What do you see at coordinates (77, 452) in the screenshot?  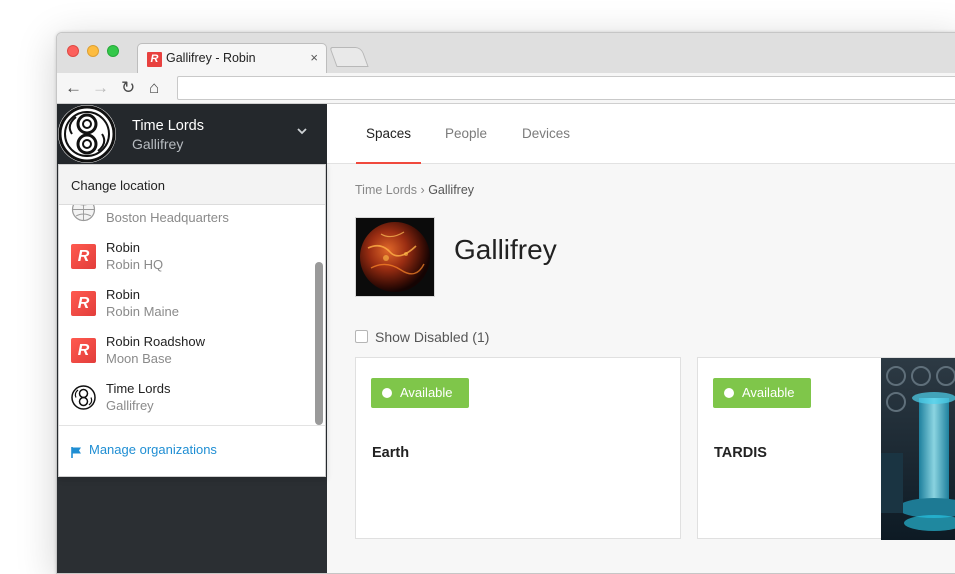 I see `flag-icon` at bounding box center [77, 452].